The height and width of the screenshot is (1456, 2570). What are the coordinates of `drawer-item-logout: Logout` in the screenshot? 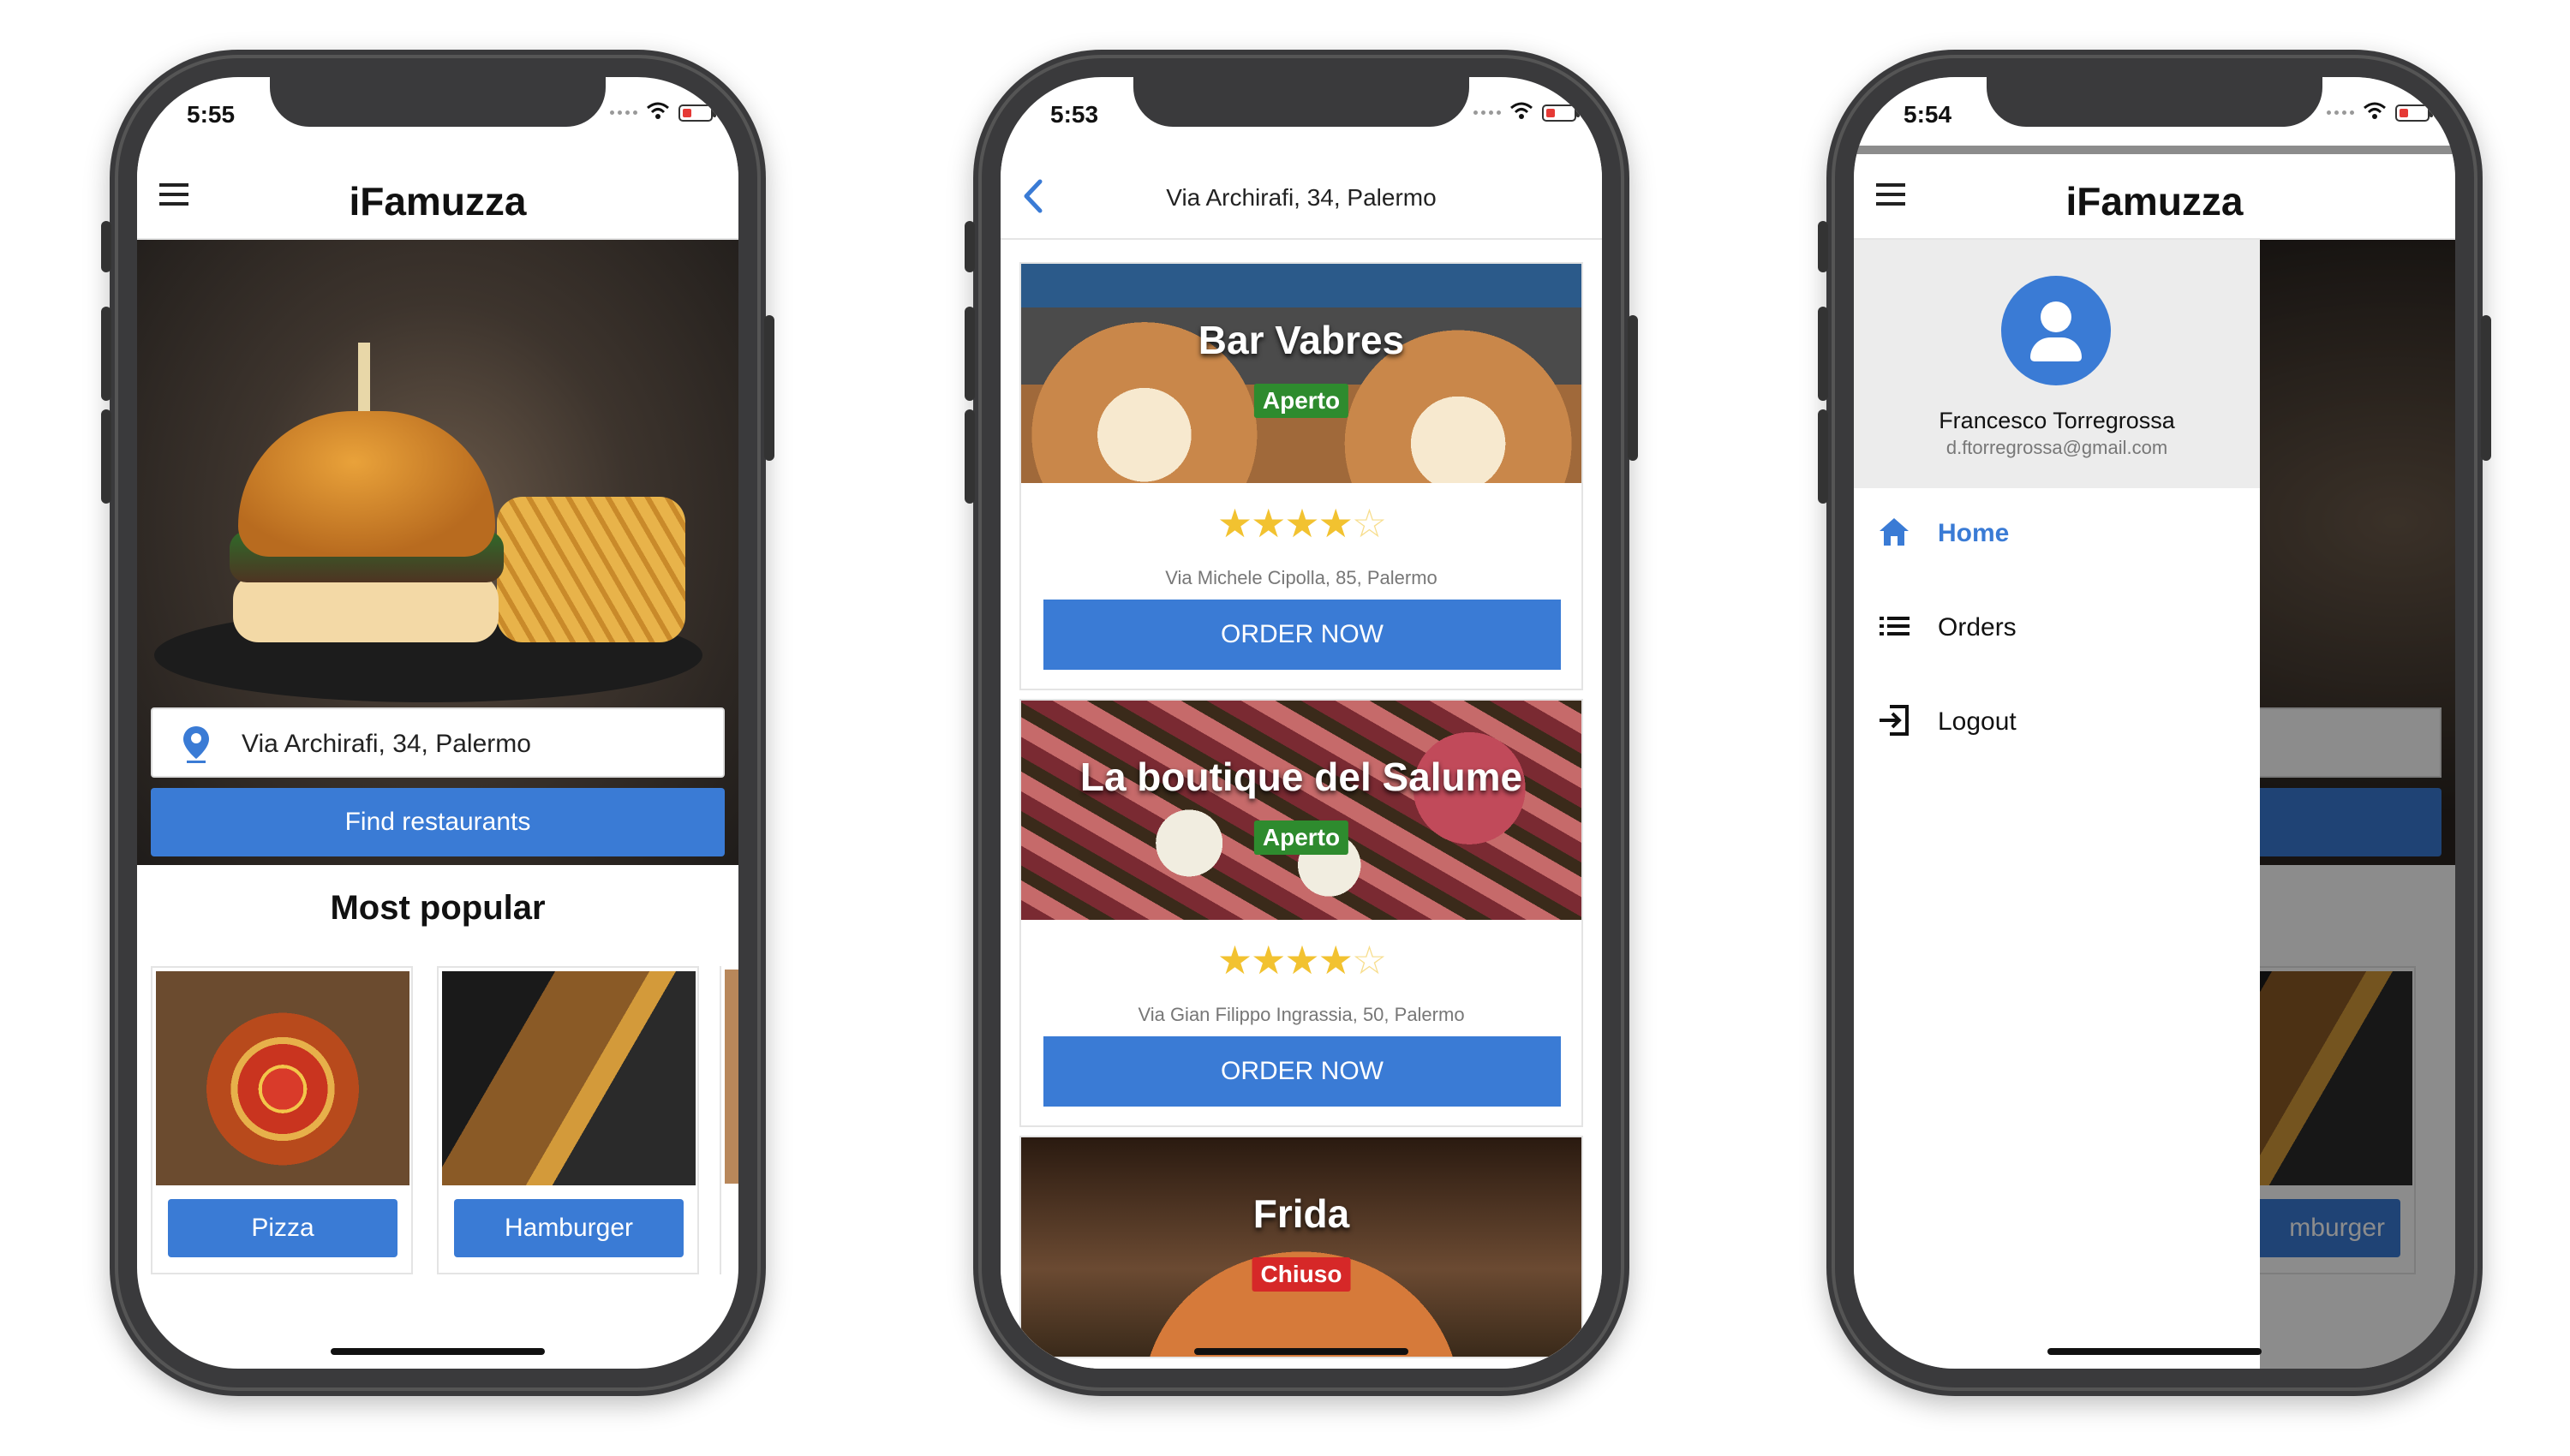 It's located at (2057, 721).